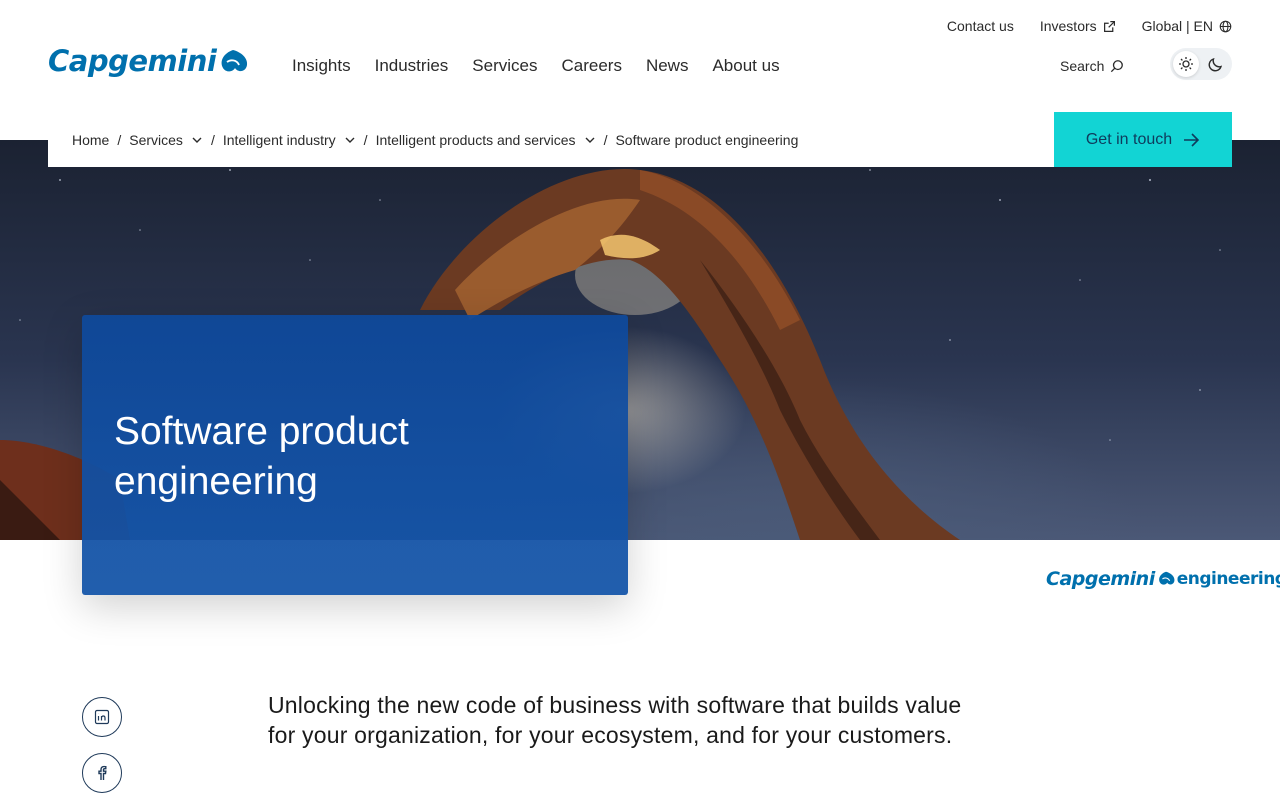 The image size is (1280, 800). I want to click on facebook-share-button, so click(102, 773).